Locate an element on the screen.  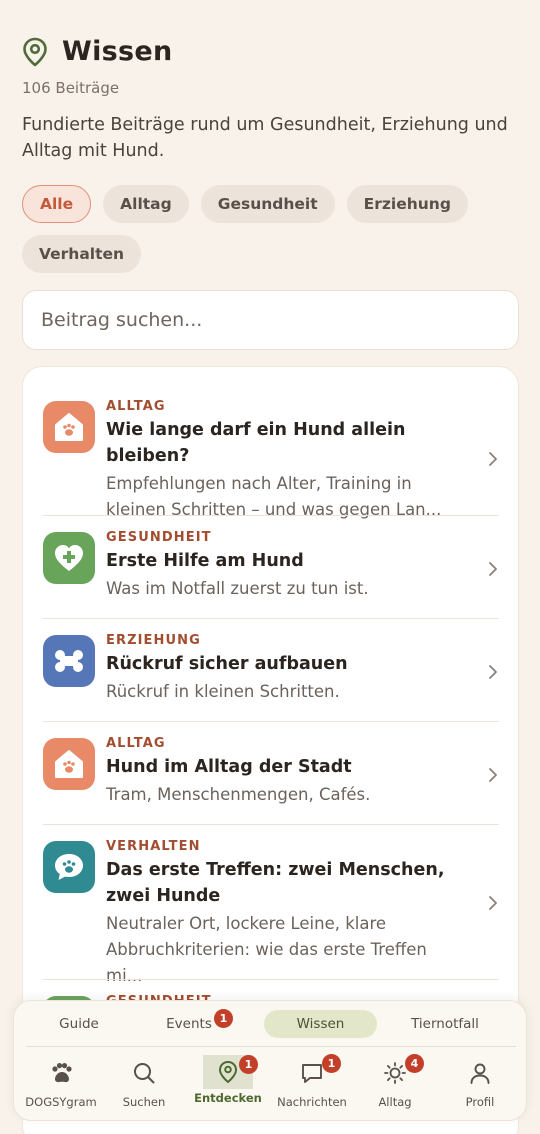
filter-chip-gesundheit: Gesundheit is located at coordinates (267, 204).